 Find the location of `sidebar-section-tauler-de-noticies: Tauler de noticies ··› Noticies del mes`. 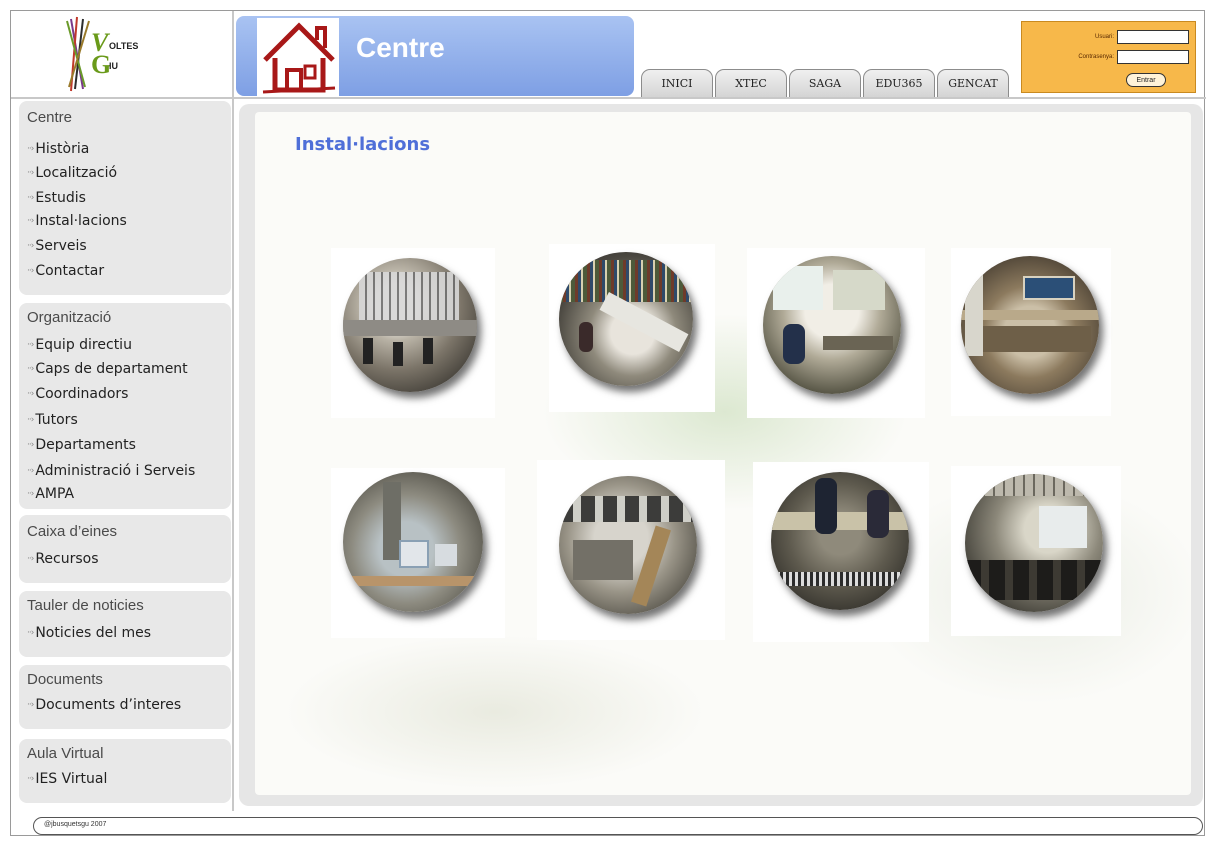

sidebar-section-tauler-de-noticies: Tauler de noticies ··› Noticies del mes is located at coordinates (125, 624).